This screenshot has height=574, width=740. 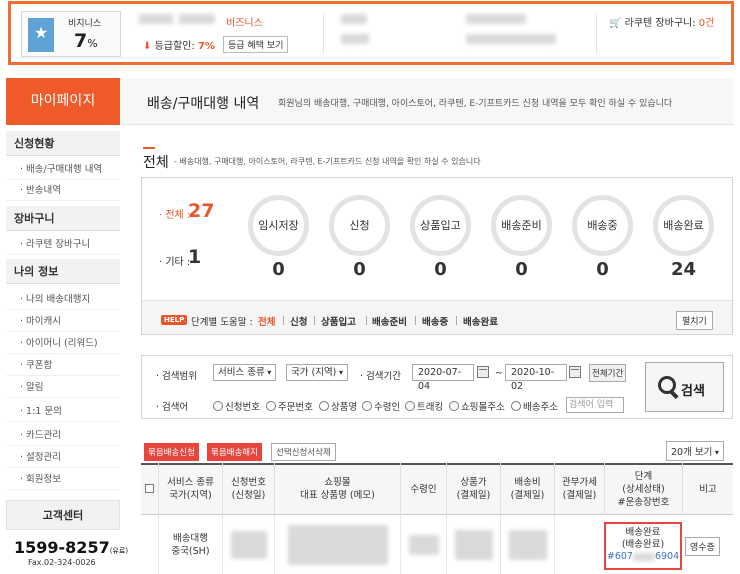 I want to click on row-stage-status: 배송완료 (배송완료) #607 6904, so click(x=643, y=546).